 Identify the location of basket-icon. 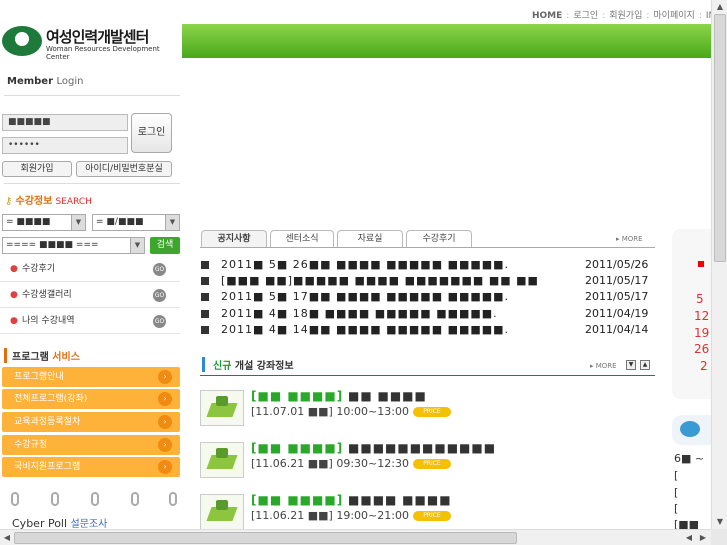
(691, 430).